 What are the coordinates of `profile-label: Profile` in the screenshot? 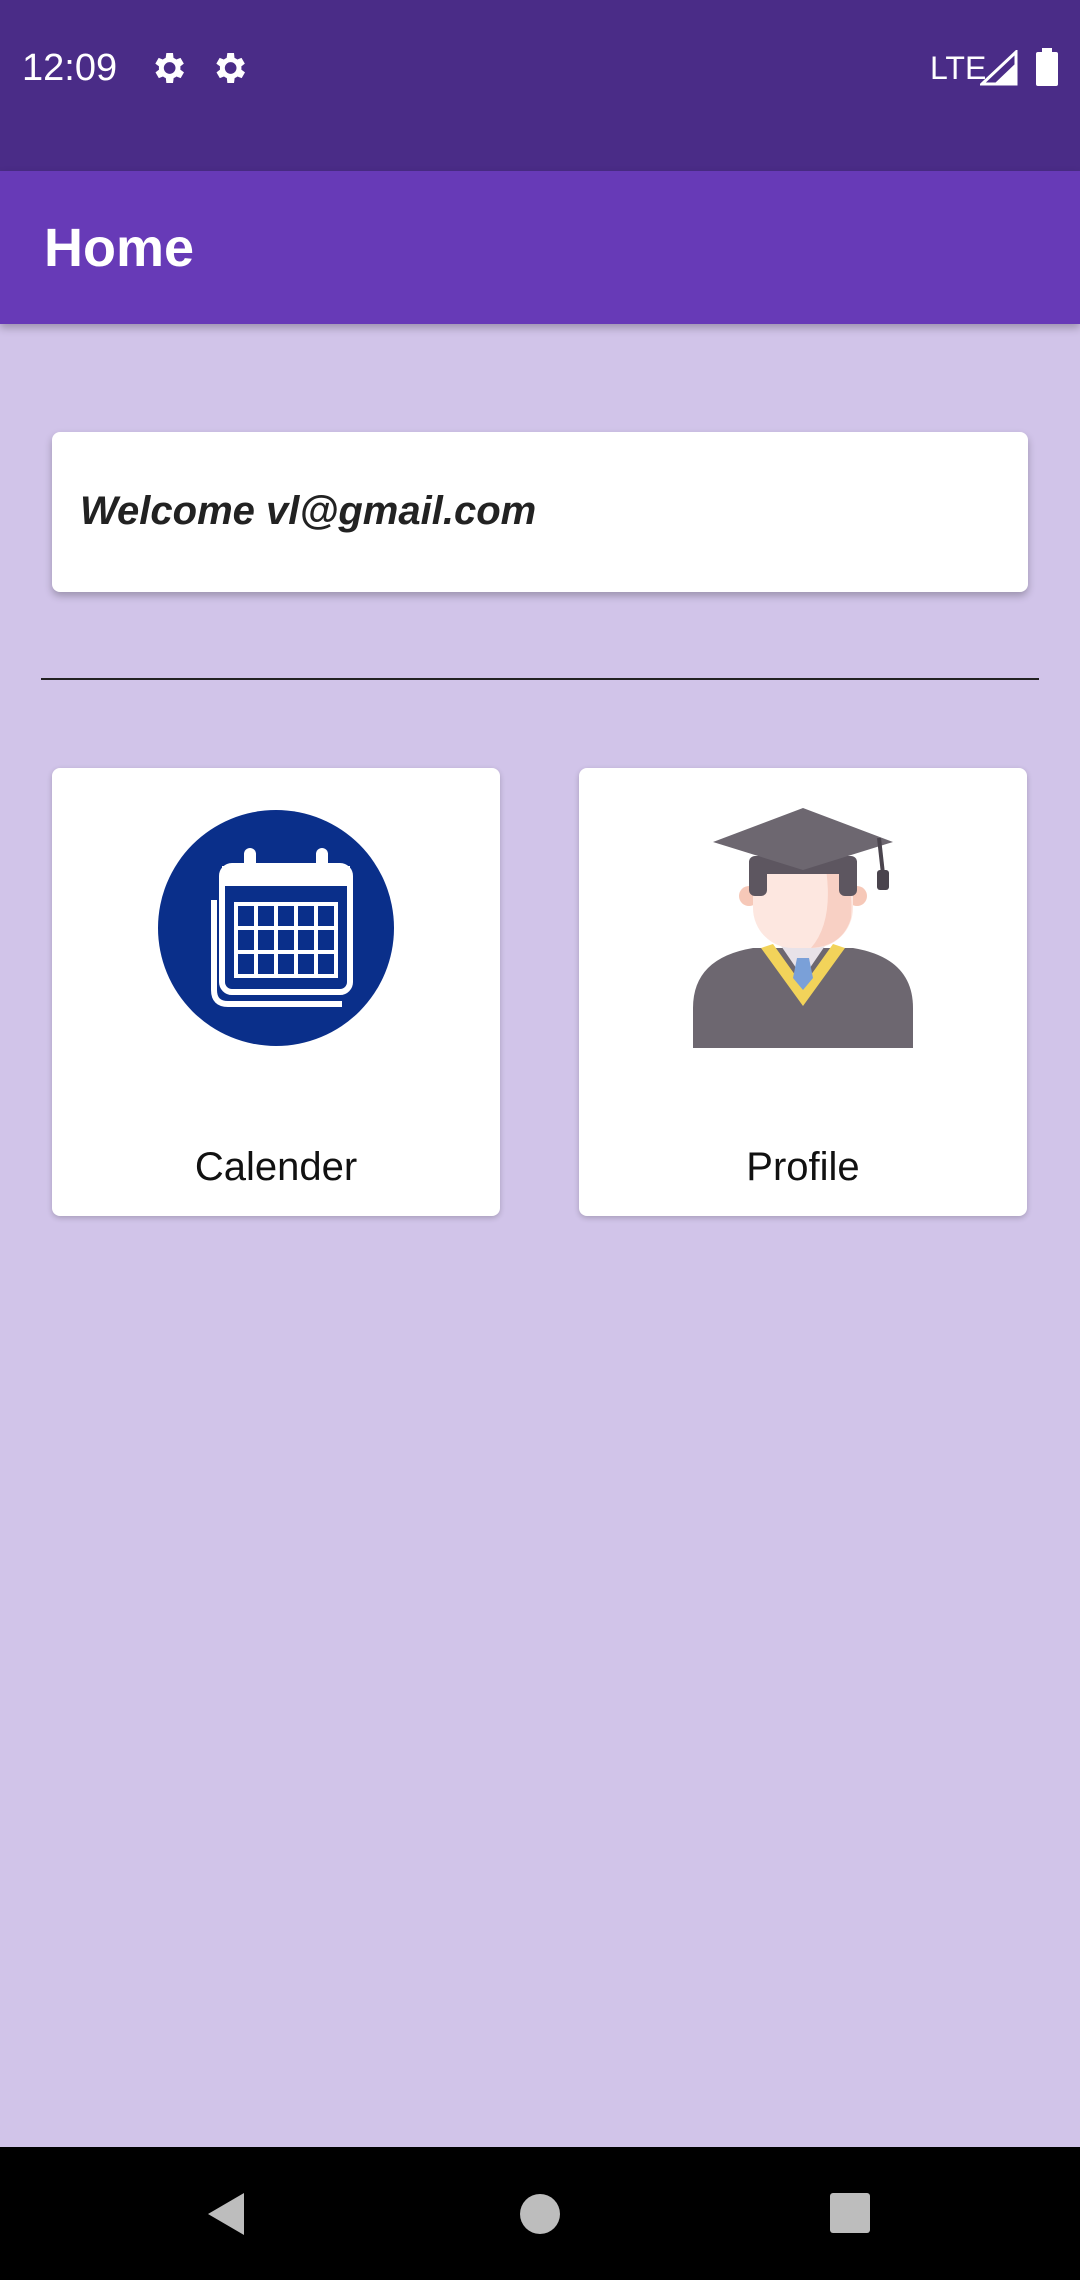 It's located at (803, 1167).